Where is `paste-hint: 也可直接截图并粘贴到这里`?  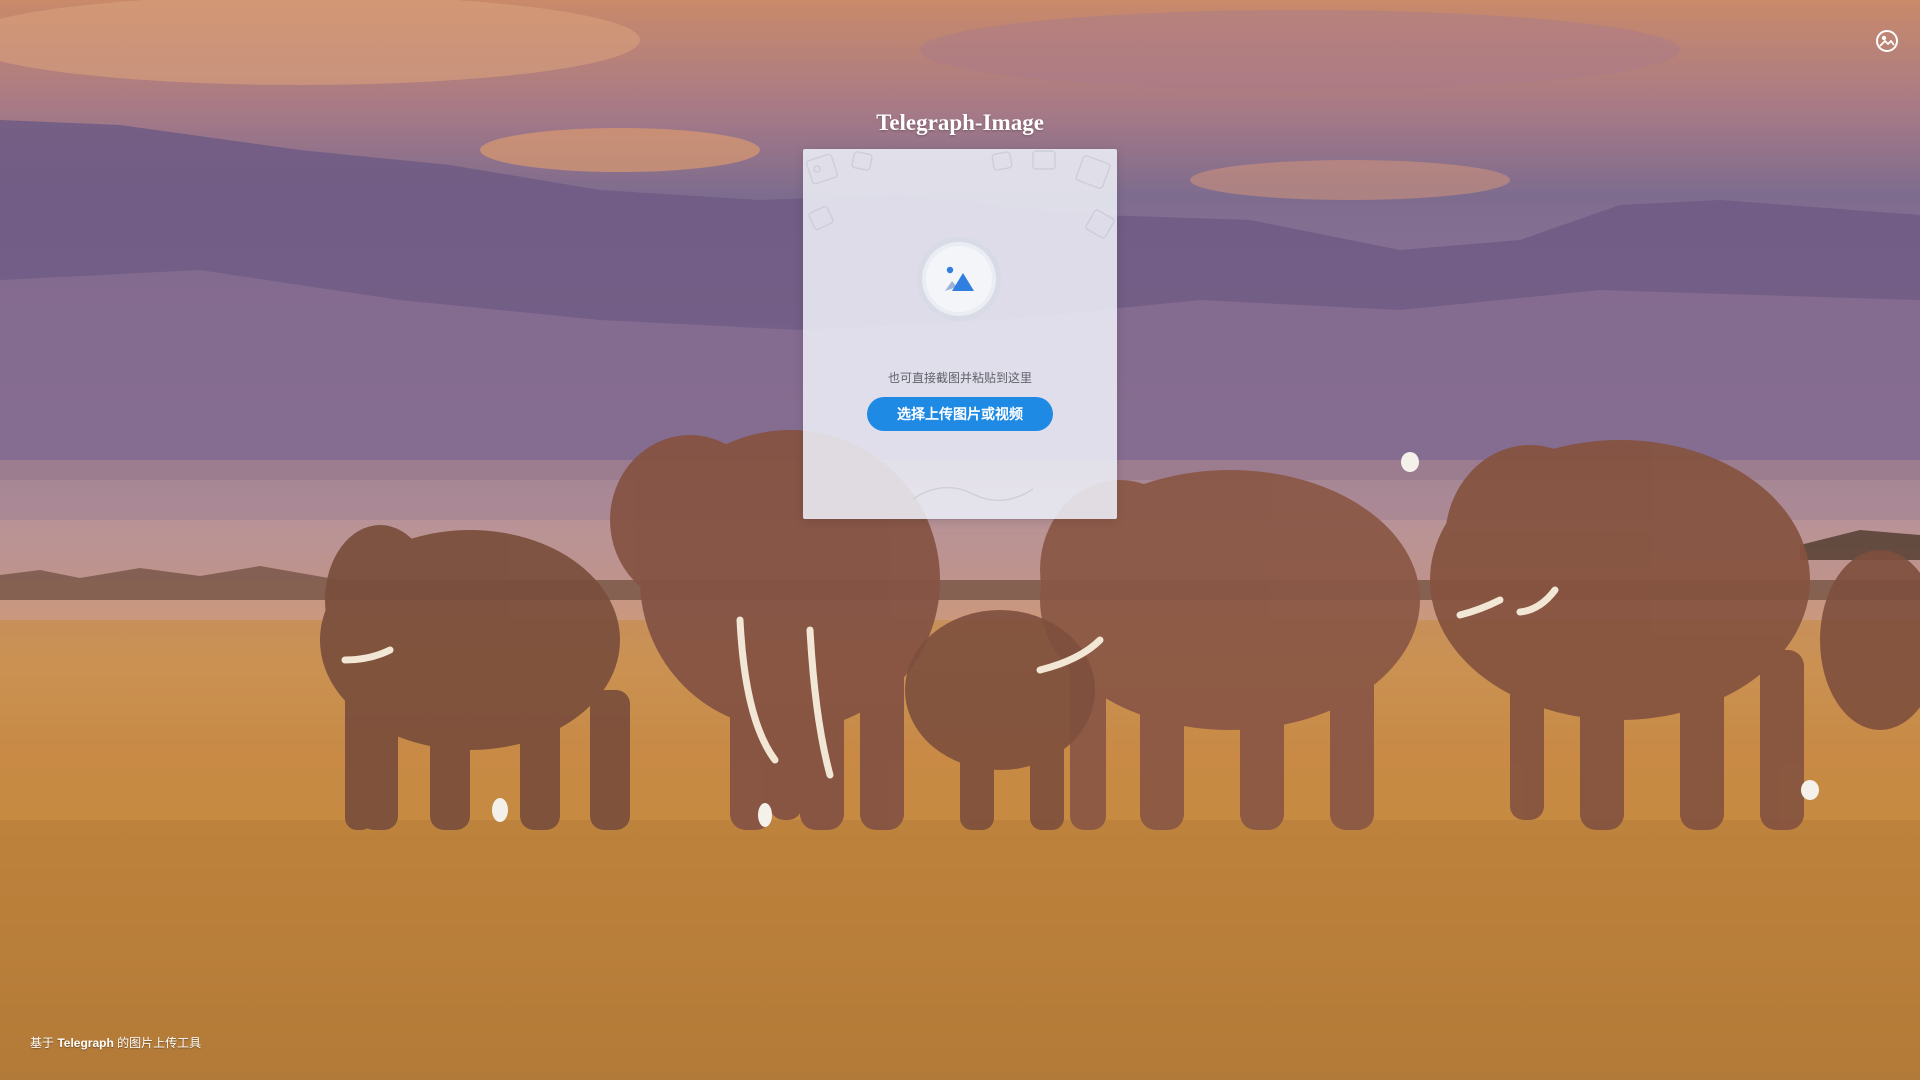 paste-hint: 也可直接截图并粘贴到这里 is located at coordinates (959, 378).